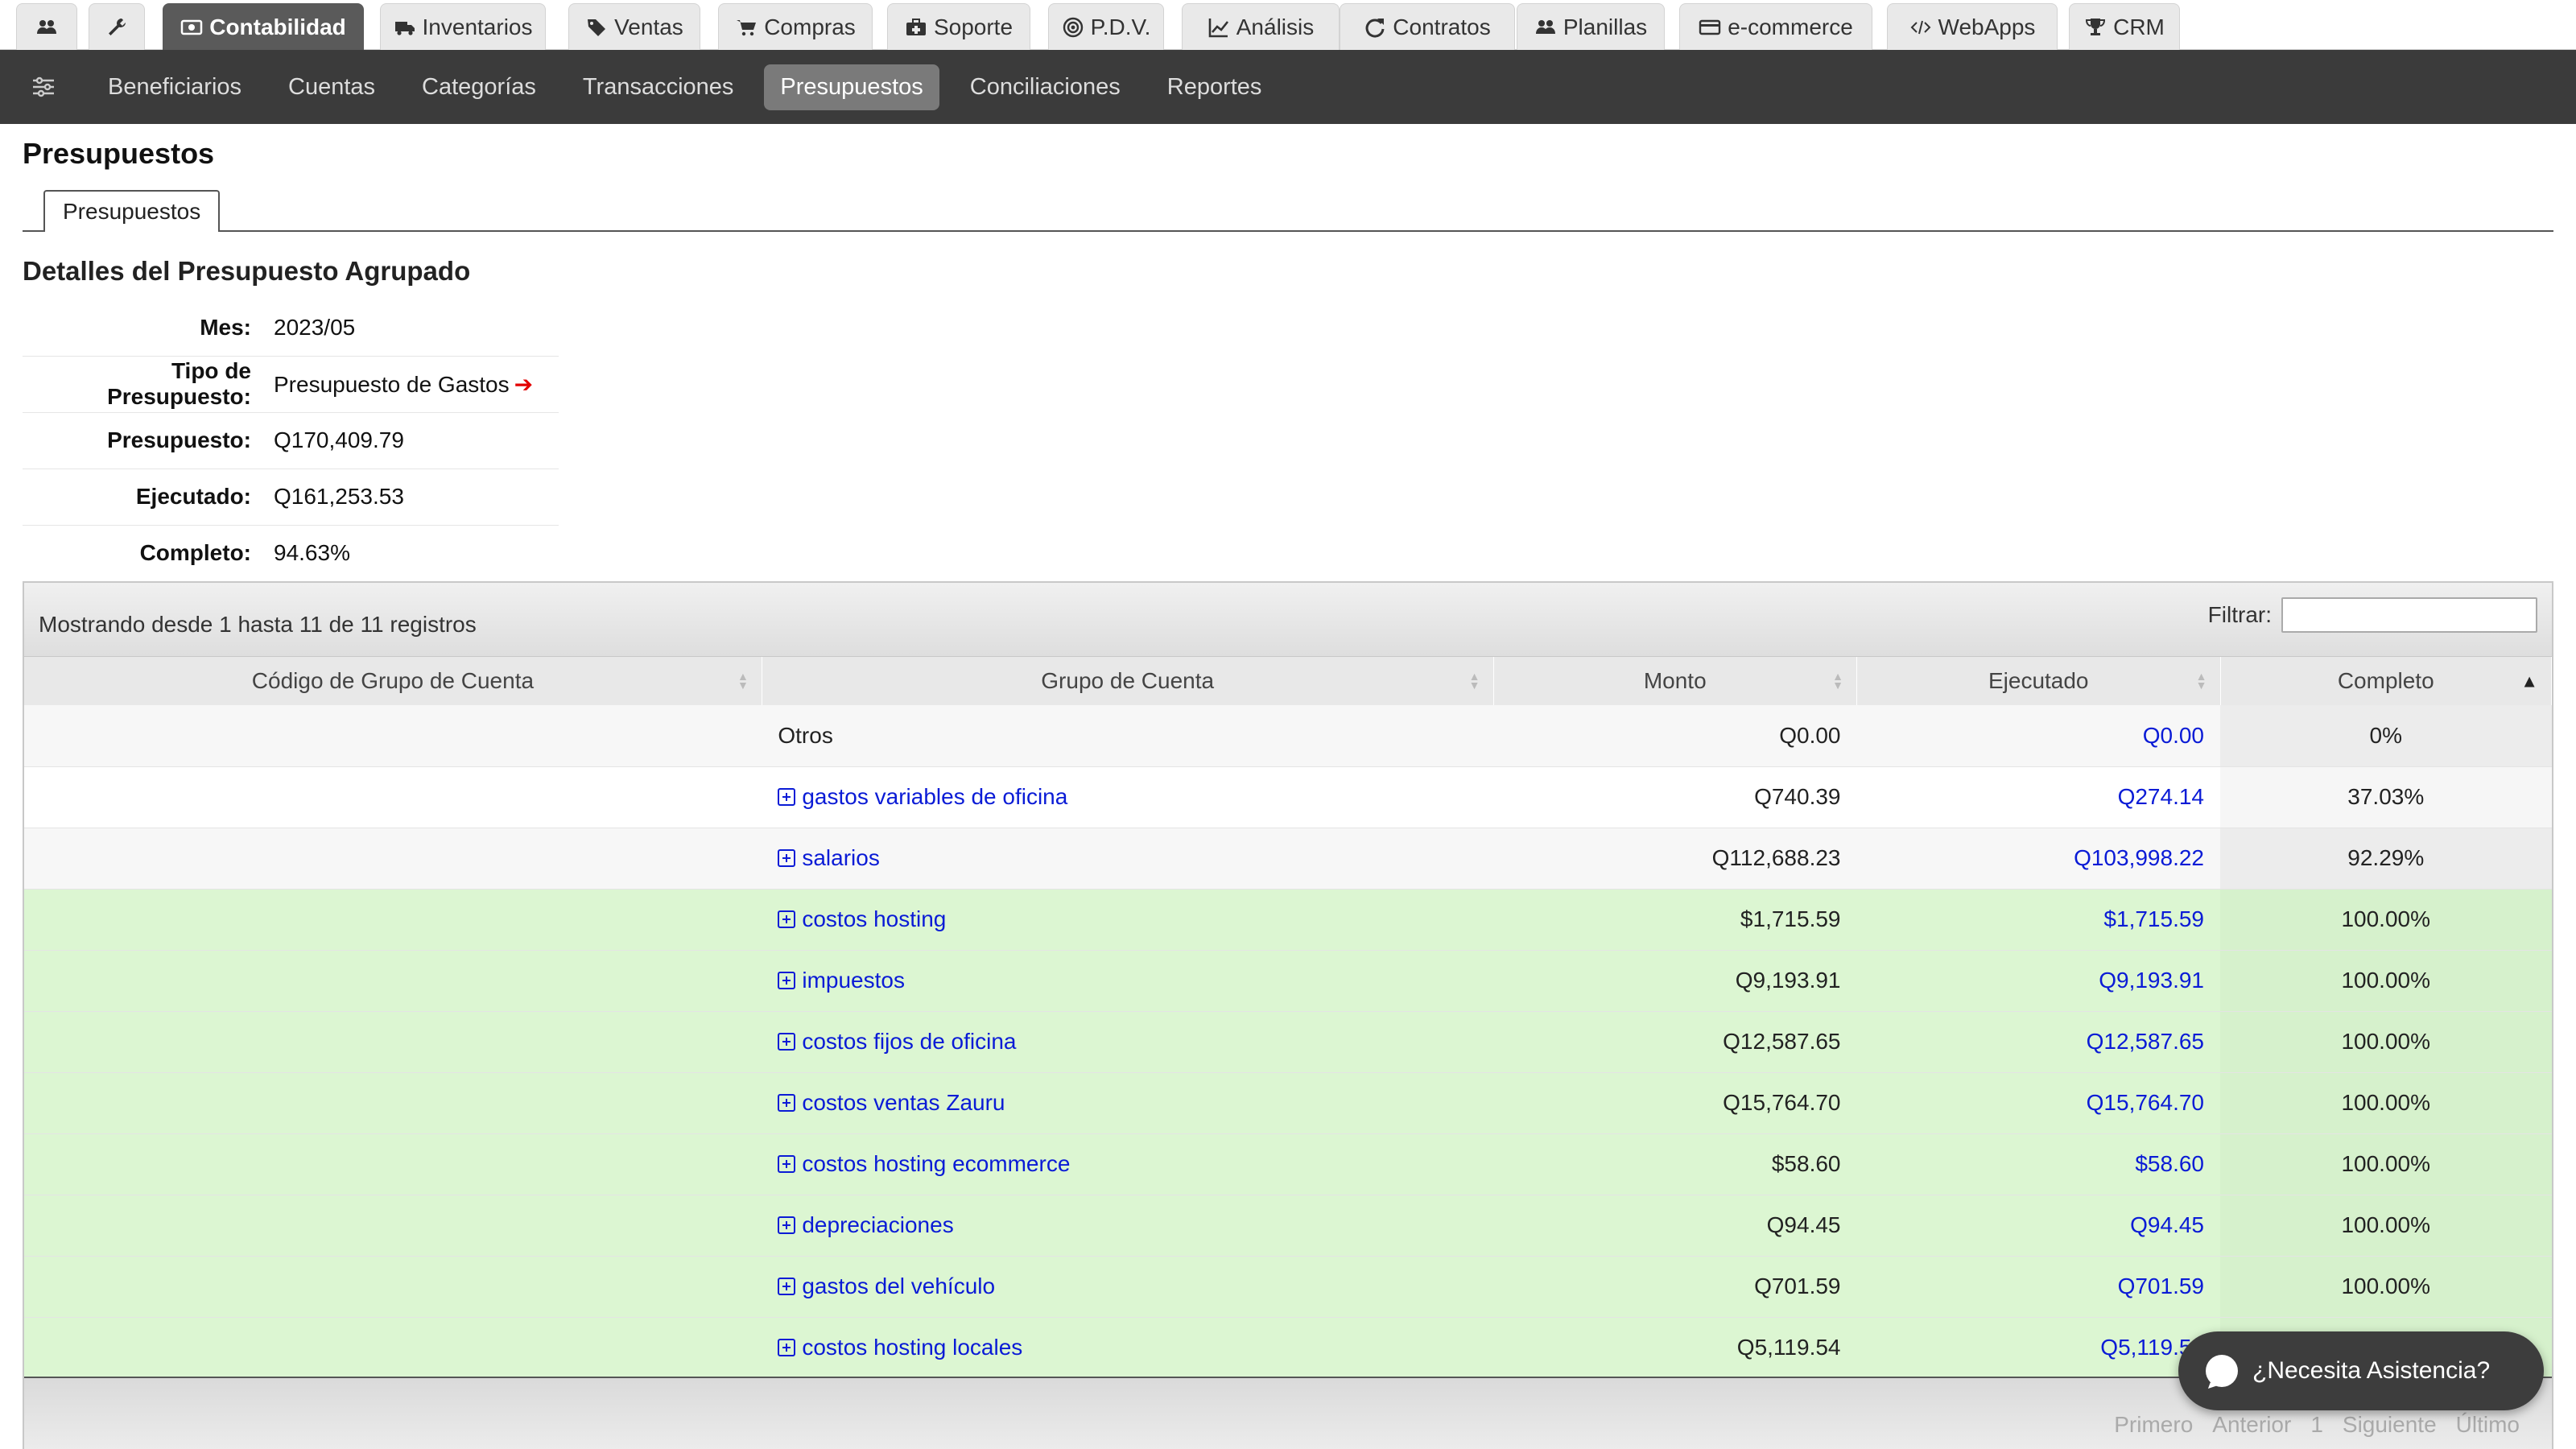 The width and height of the screenshot is (2576, 1449). What do you see at coordinates (1127, 797) in the screenshot?
I see `cell-grupo: gastos variables de oficina` at bounding box center [1127, 797].